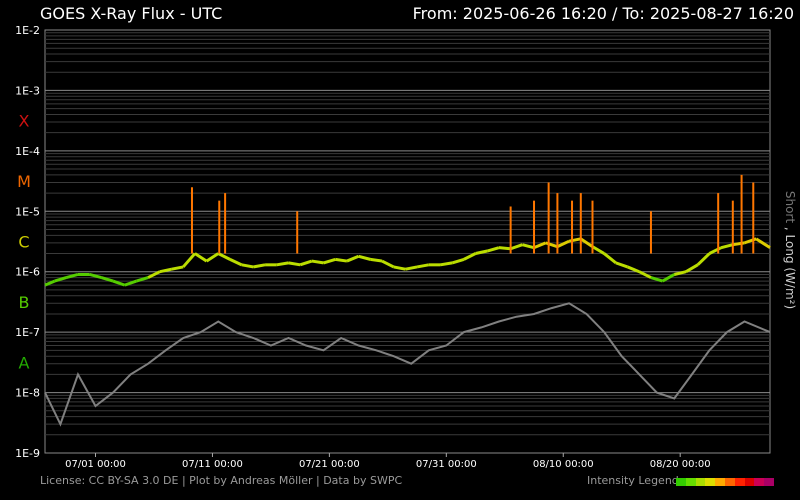 Image resolution: width=800 pixels, height=500 pixels. What do you see at coordinates (790, 207) in the screenshot?
I see `y-axis-label-short: Short` at bounding box center [790, 207].